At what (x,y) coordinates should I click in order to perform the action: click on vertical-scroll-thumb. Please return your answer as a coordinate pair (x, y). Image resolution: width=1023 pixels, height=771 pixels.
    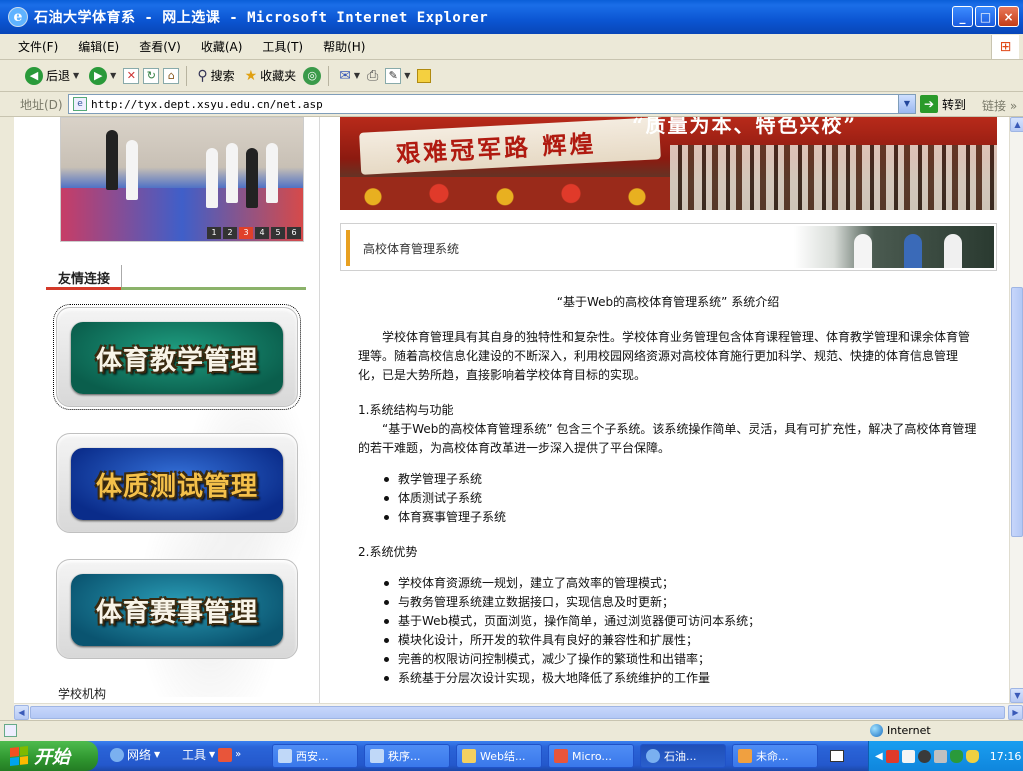
    Looking at the image, I should click on (1017, 412).